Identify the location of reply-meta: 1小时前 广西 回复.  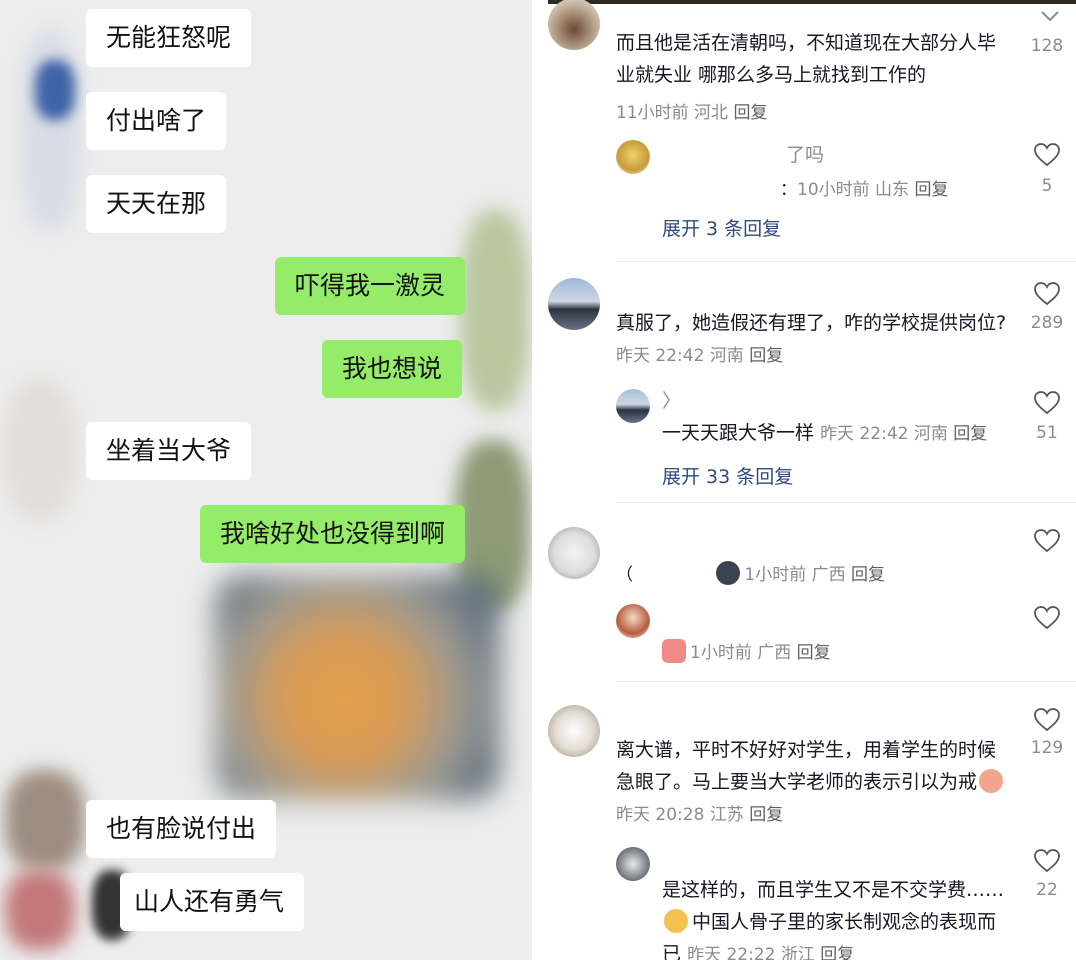
(746, 650).